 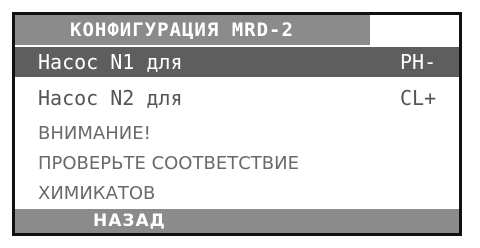 I want to click on pump-1-value: PH-, so click(x=418, y=62).